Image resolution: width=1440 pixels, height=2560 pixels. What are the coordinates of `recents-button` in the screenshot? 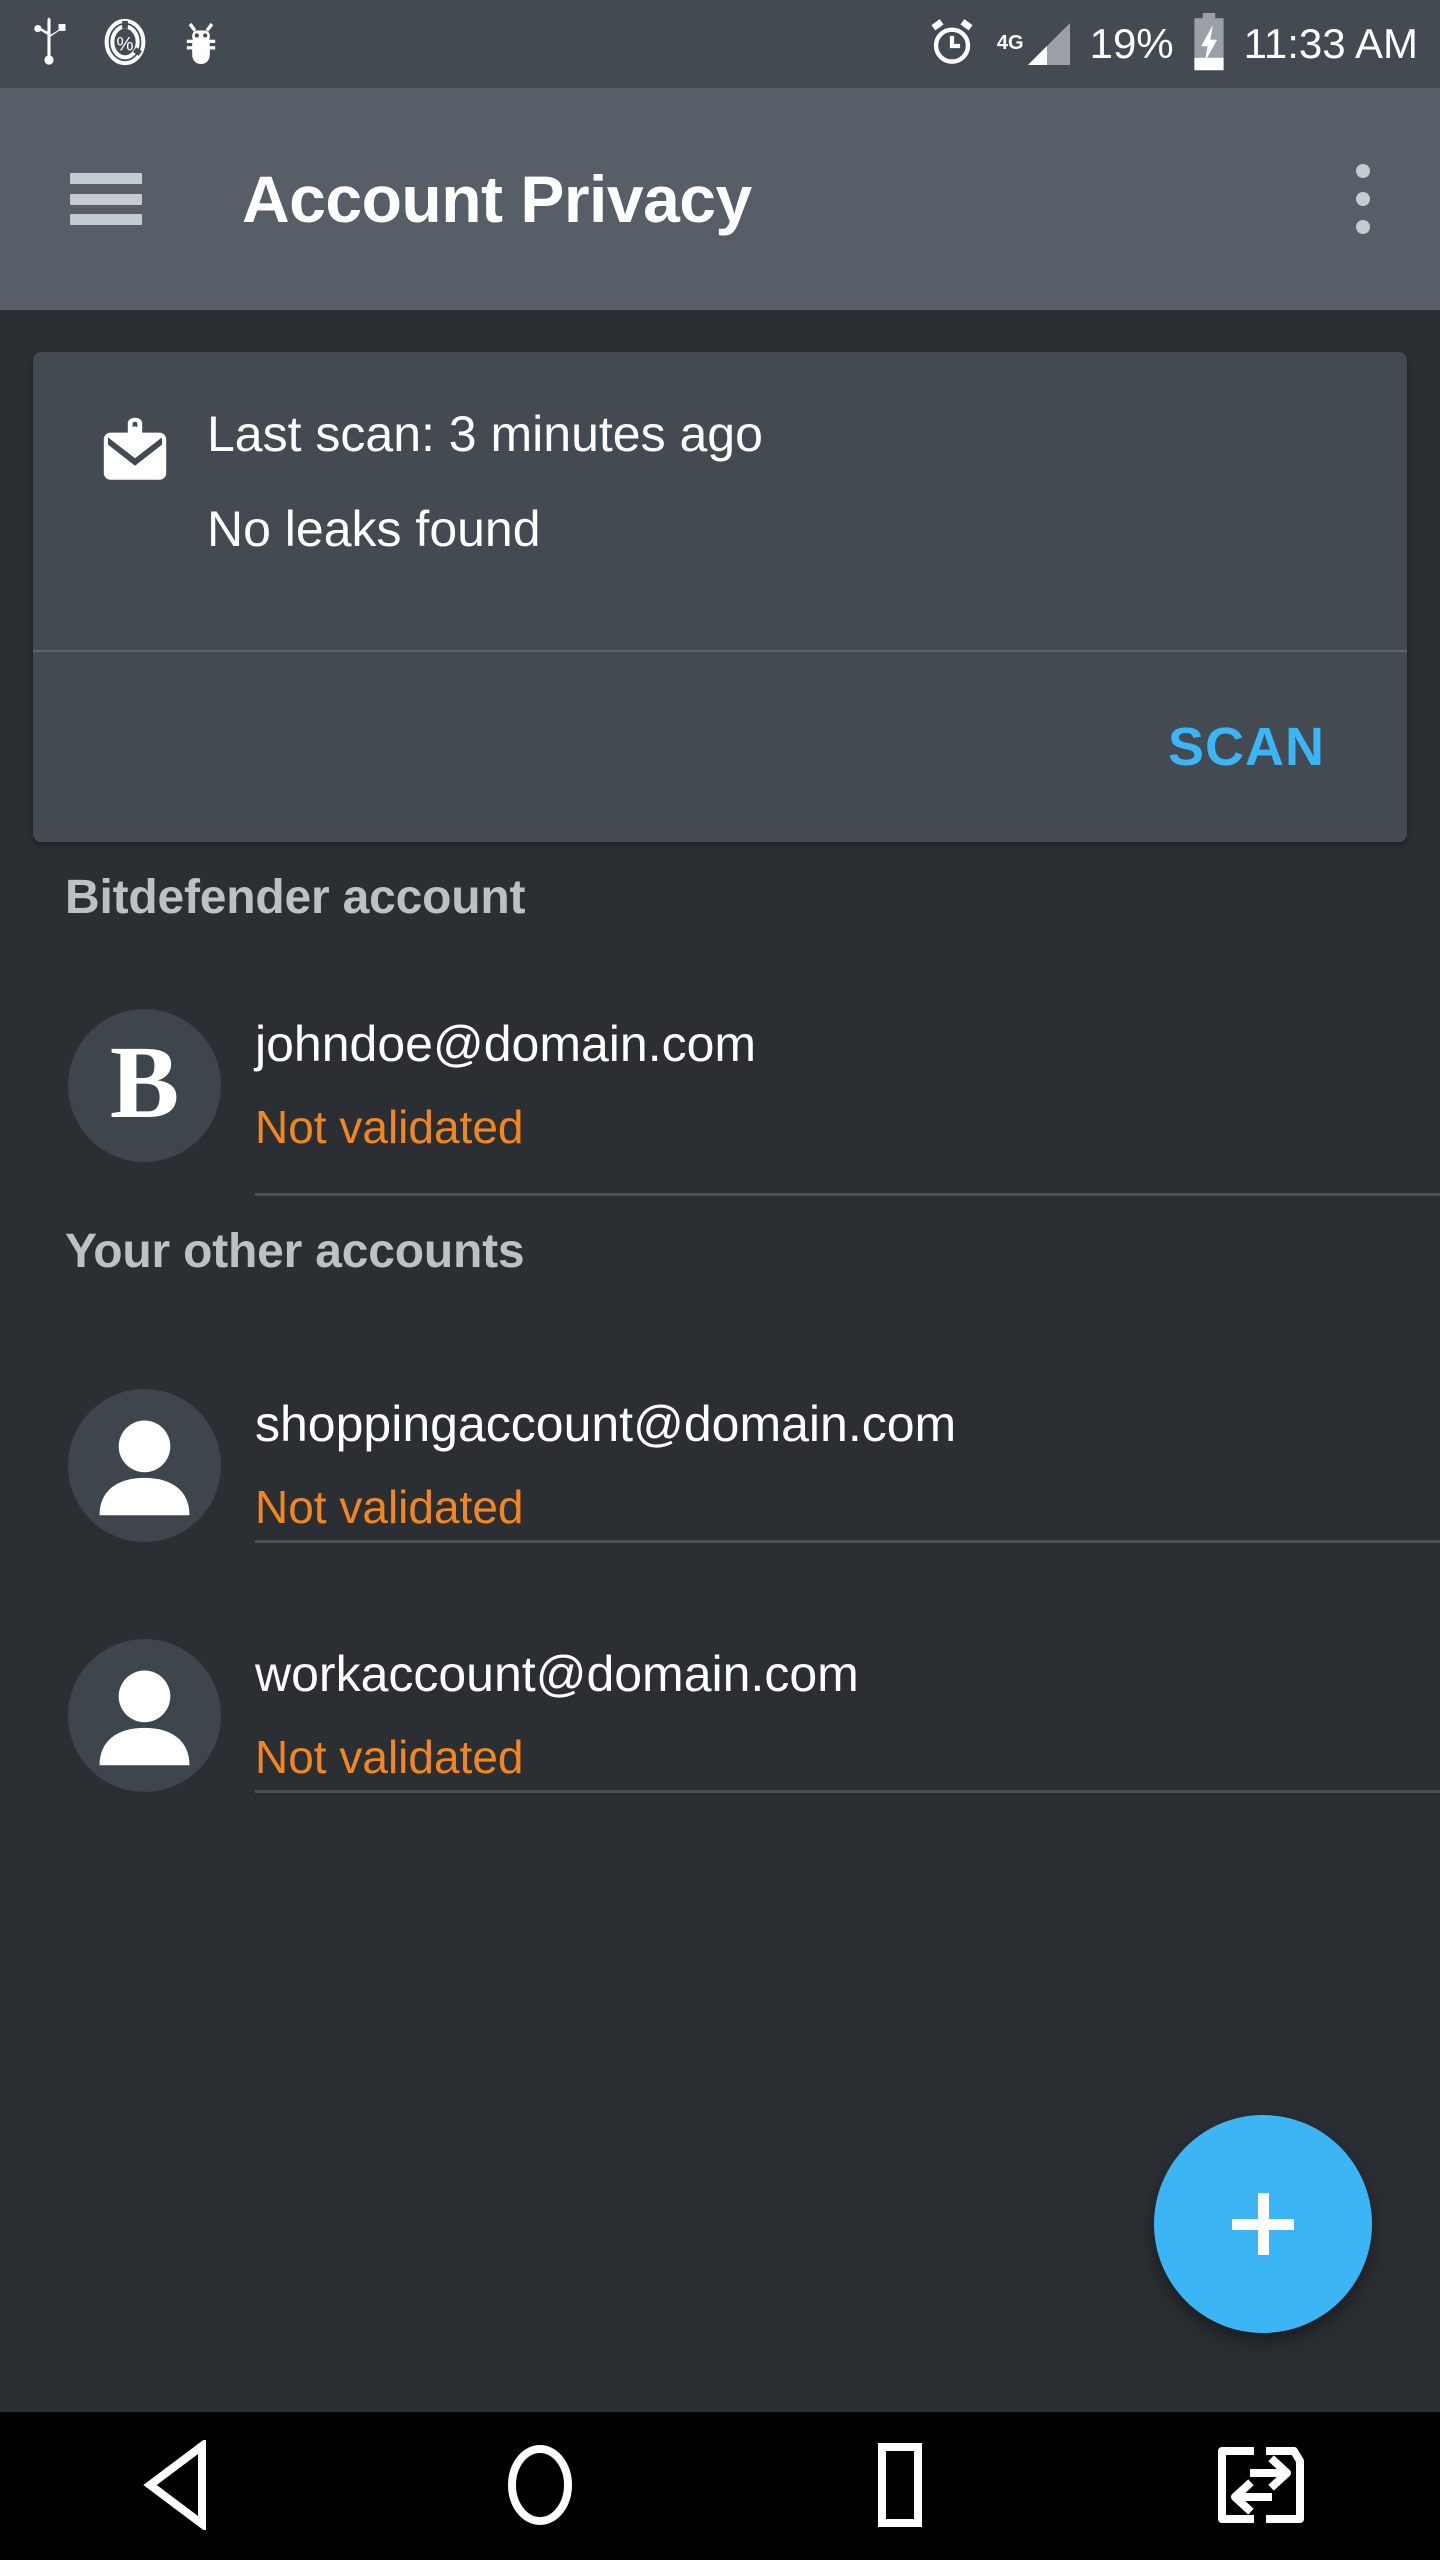 It's located at (900, 2486).